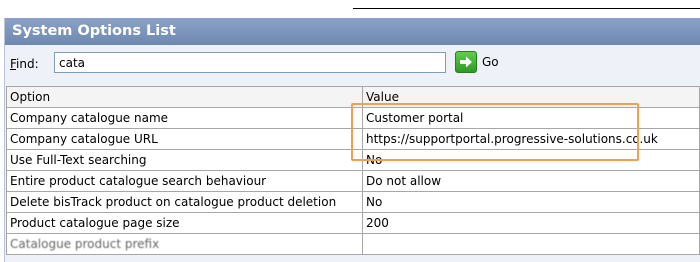 The width and height of the screenshot is (700, 262). I want to click on value-cell: Do not allow, so click(531, 181).